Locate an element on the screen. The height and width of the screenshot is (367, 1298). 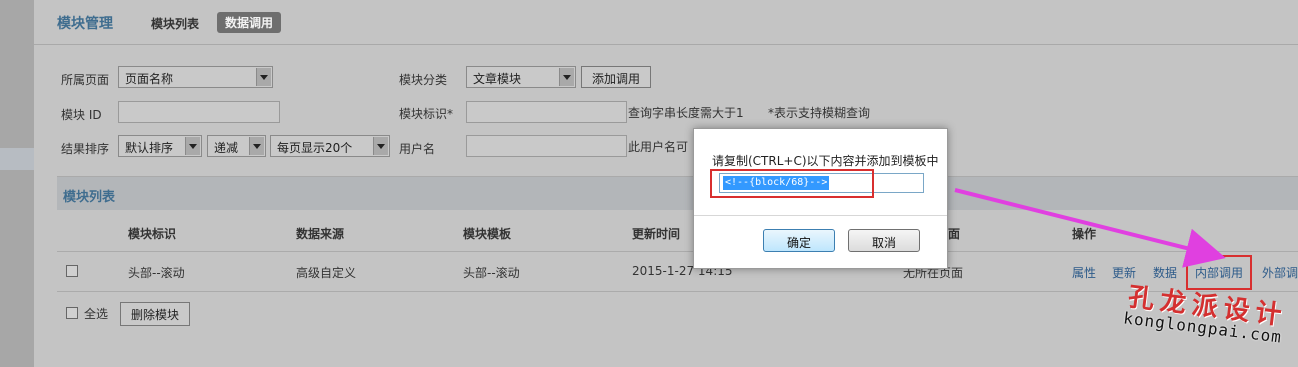
dialog-divider is located at coordinates (820, 215).